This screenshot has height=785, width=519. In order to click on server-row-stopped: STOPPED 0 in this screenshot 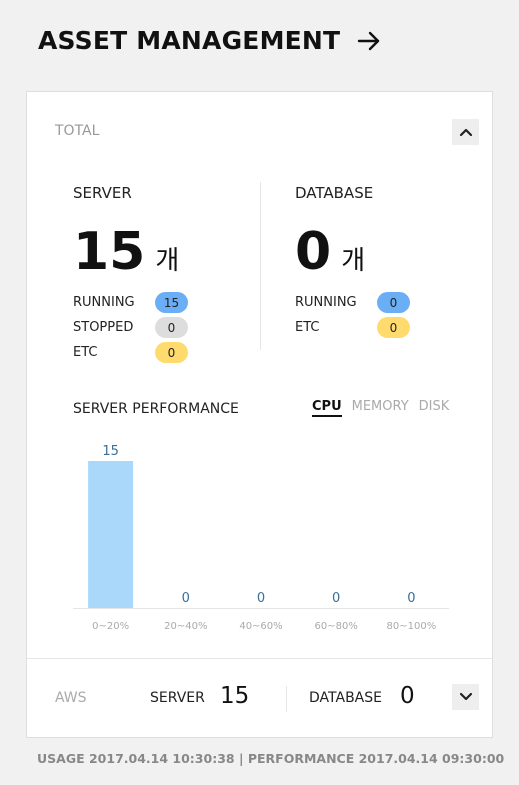, I will do `click(130, 327)`.